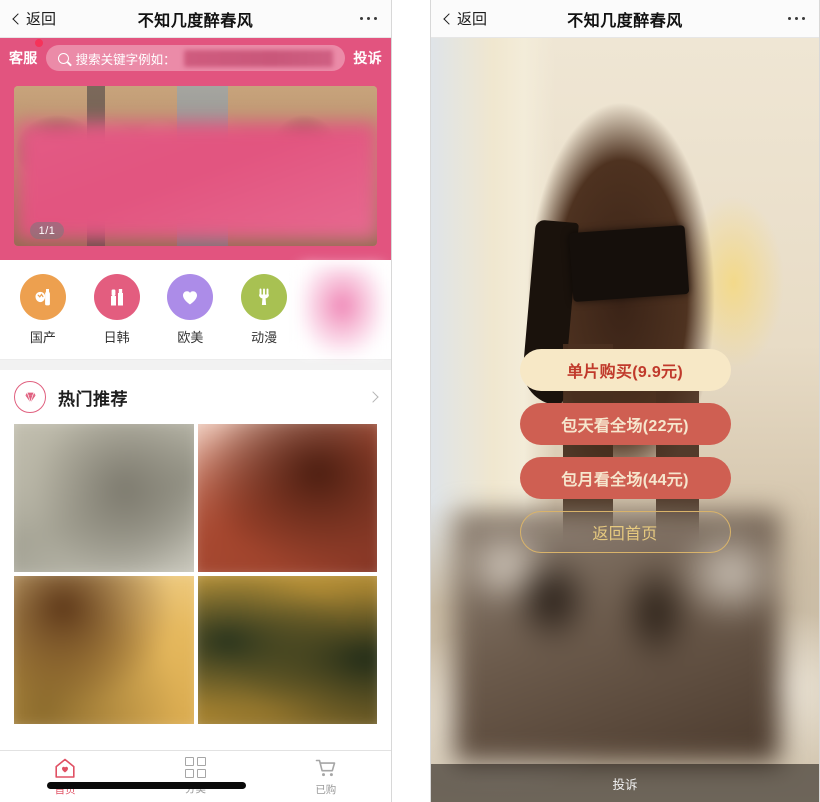 Image resolution: width=820 pixels, height=802 pixels. I want to click on tab-home: 首页, so click(65, 777).